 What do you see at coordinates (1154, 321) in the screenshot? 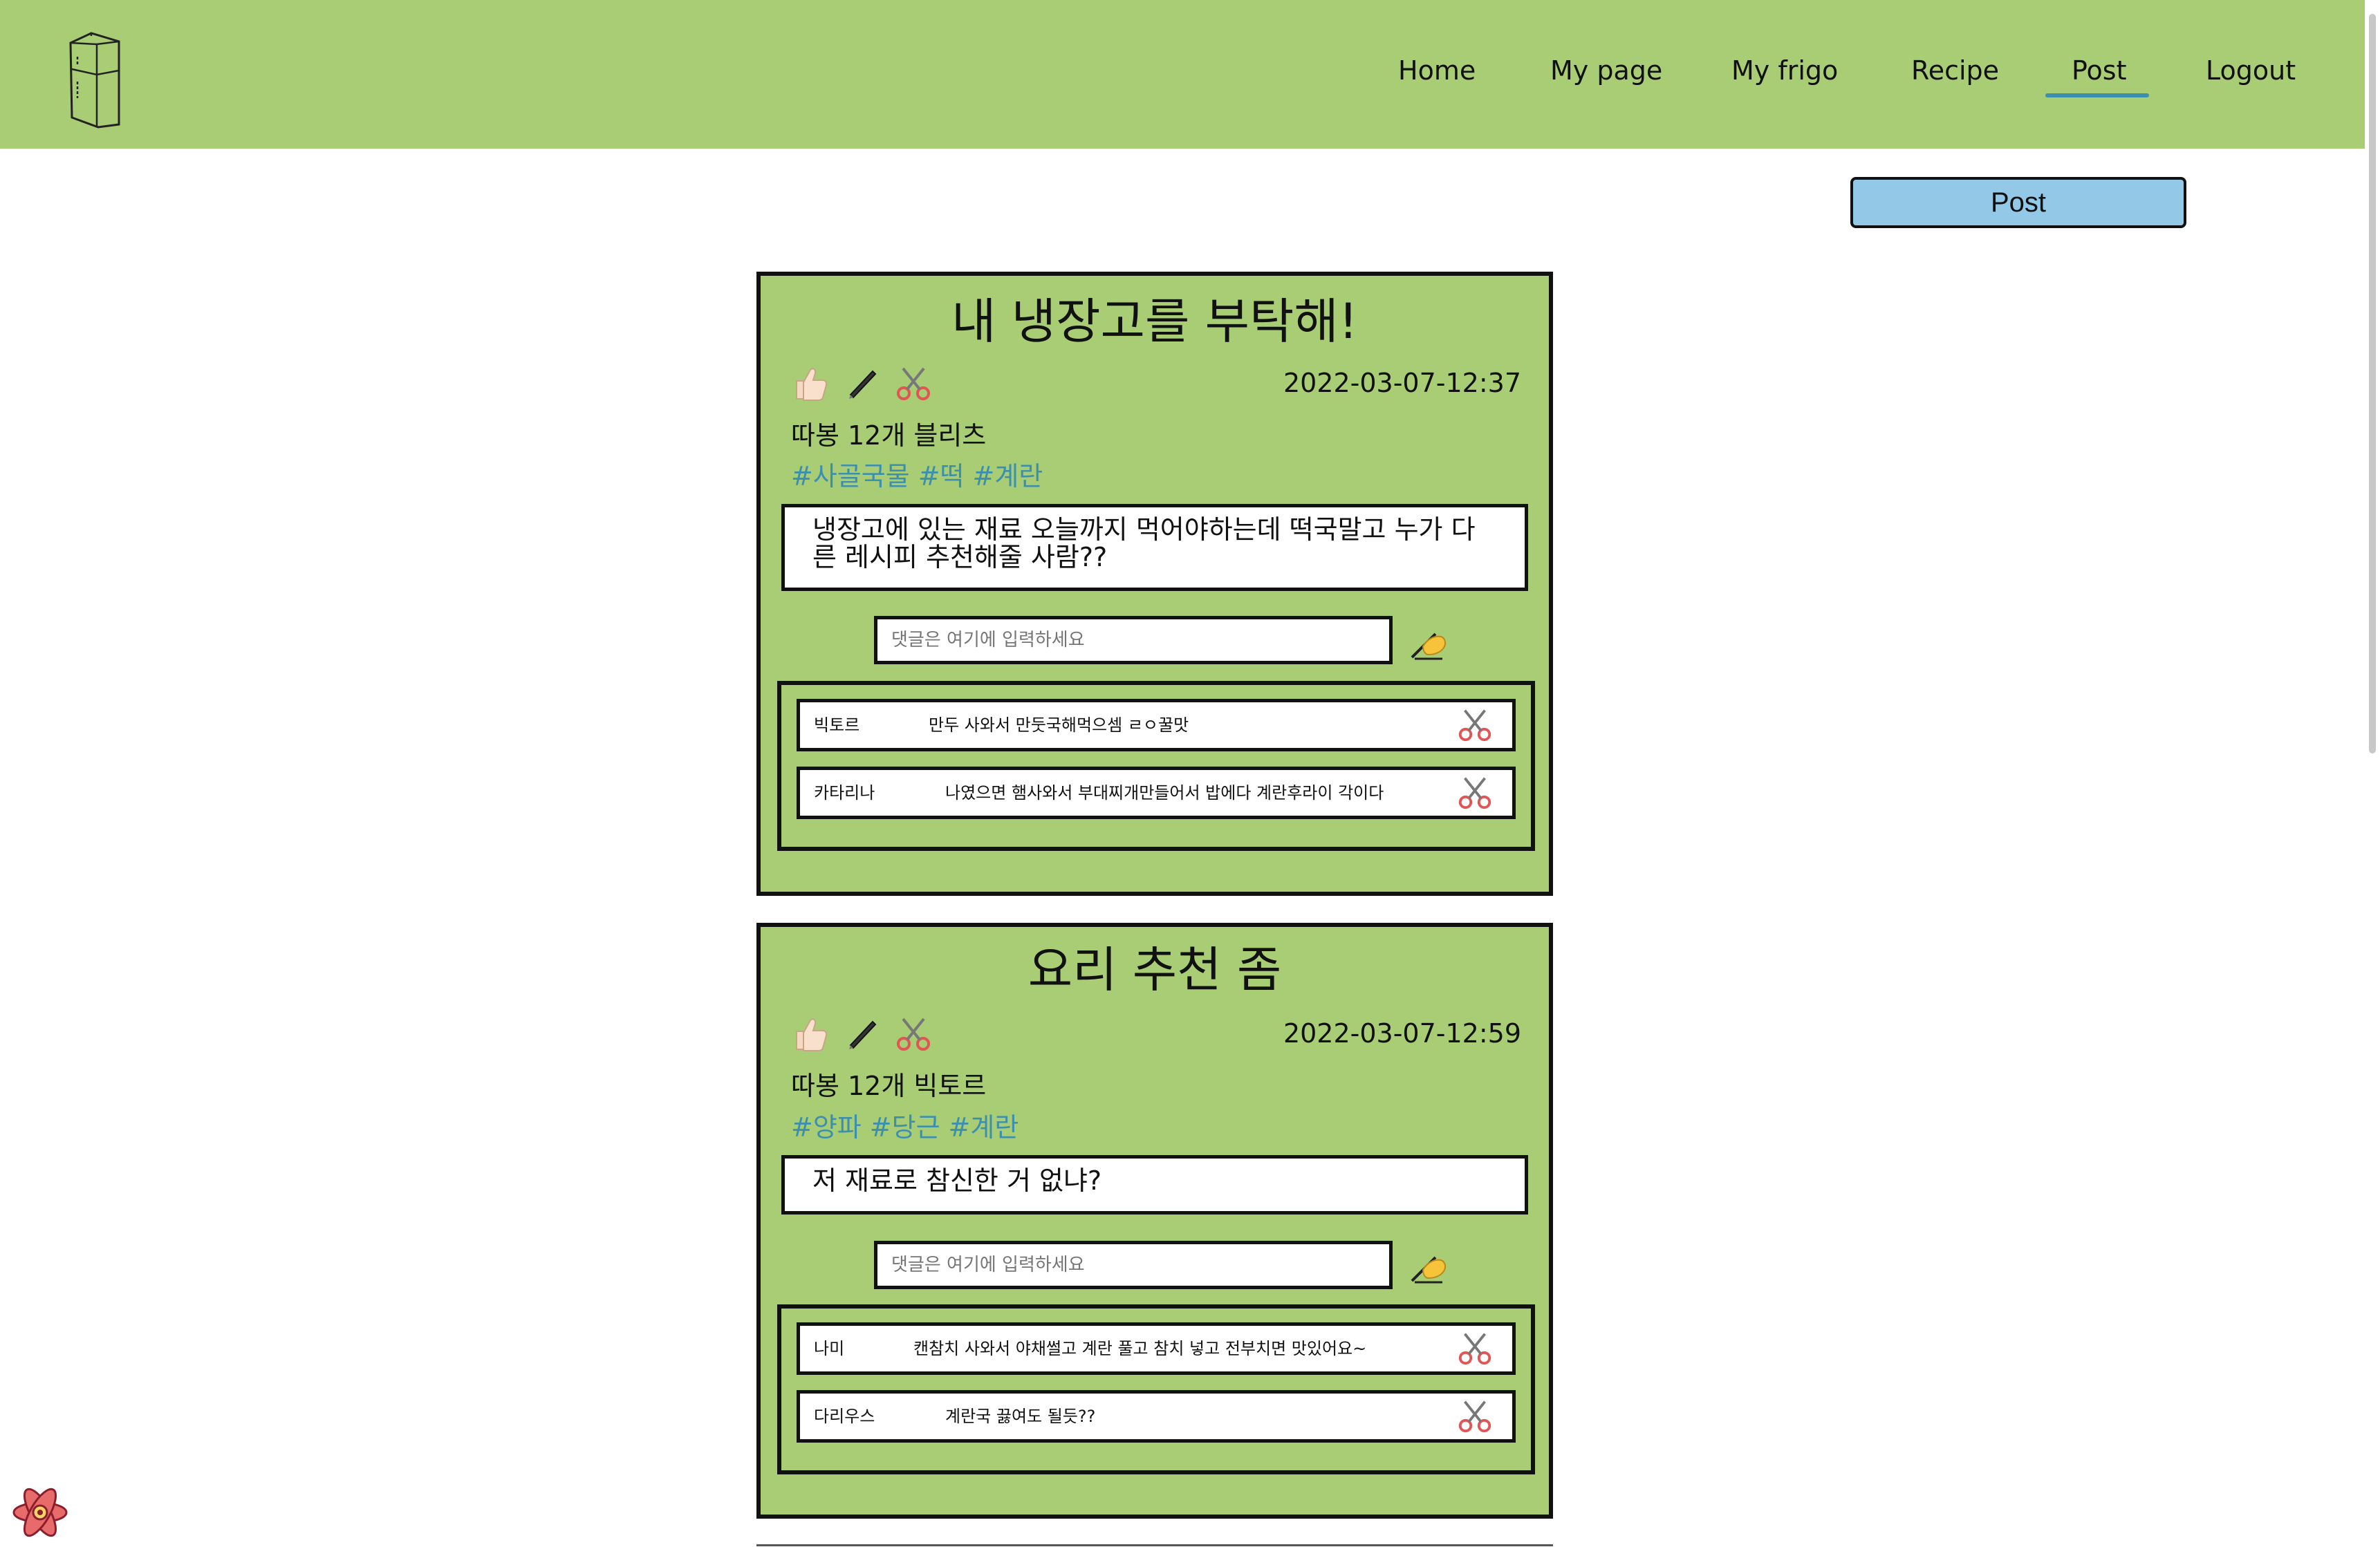
I see `post-title: 내 냉장고를 부탁해!` at bounding box center [1154, 321].